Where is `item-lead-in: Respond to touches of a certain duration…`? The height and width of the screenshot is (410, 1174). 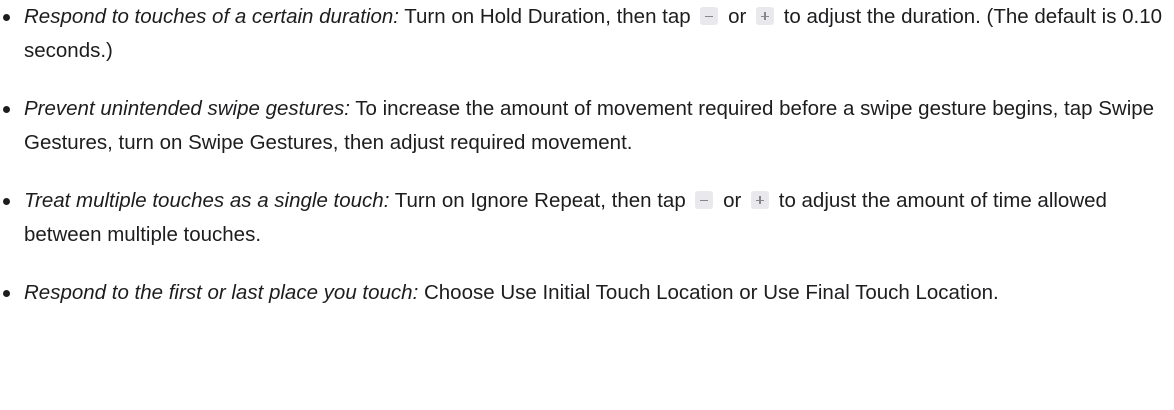
item-lead-in: Respond to touches of a certain duration… is located at coordinates (211, 16).